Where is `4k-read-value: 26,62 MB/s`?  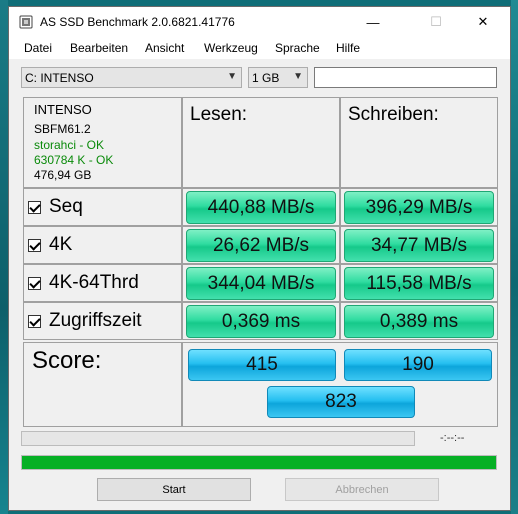 4k-read-value: 26,62 MB/s is located at coordinates (261, 245).